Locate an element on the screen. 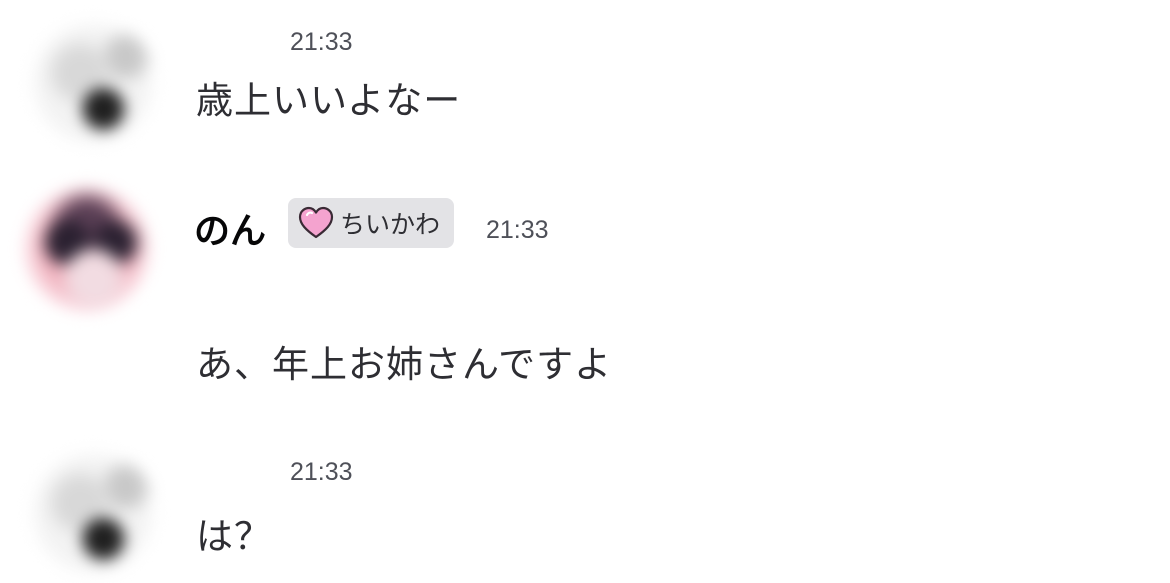 The height and width of the screenshot is (583, 1170). pink-heart-icon is located at coordinates (316, 222).